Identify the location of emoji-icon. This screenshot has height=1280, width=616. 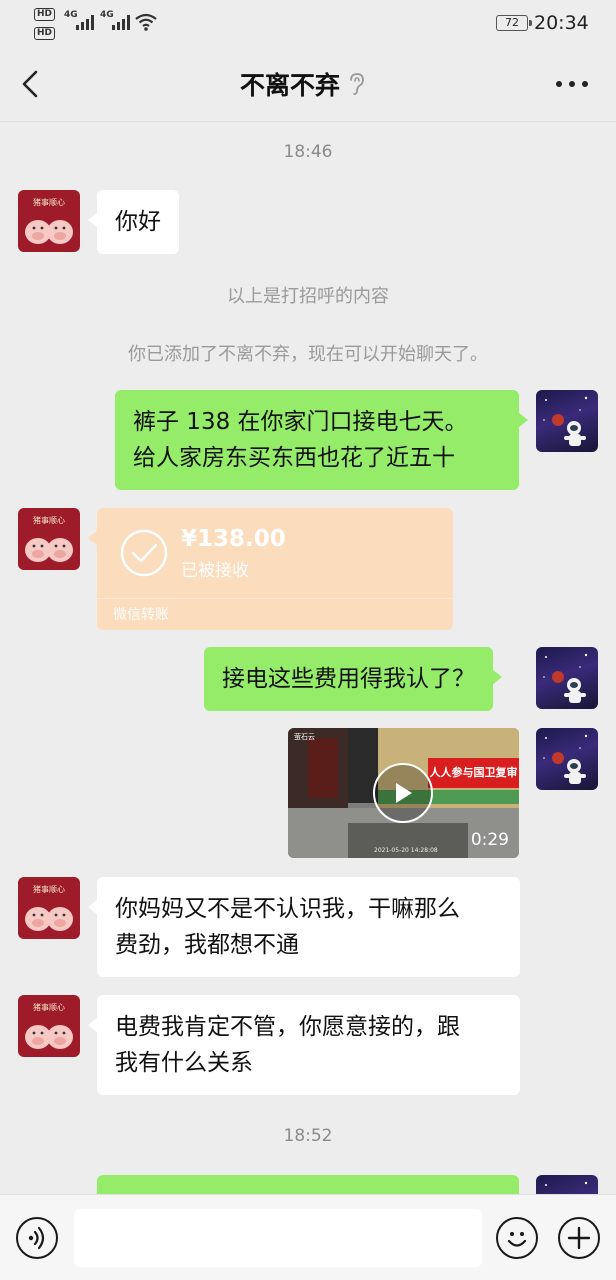
(517, 1238).